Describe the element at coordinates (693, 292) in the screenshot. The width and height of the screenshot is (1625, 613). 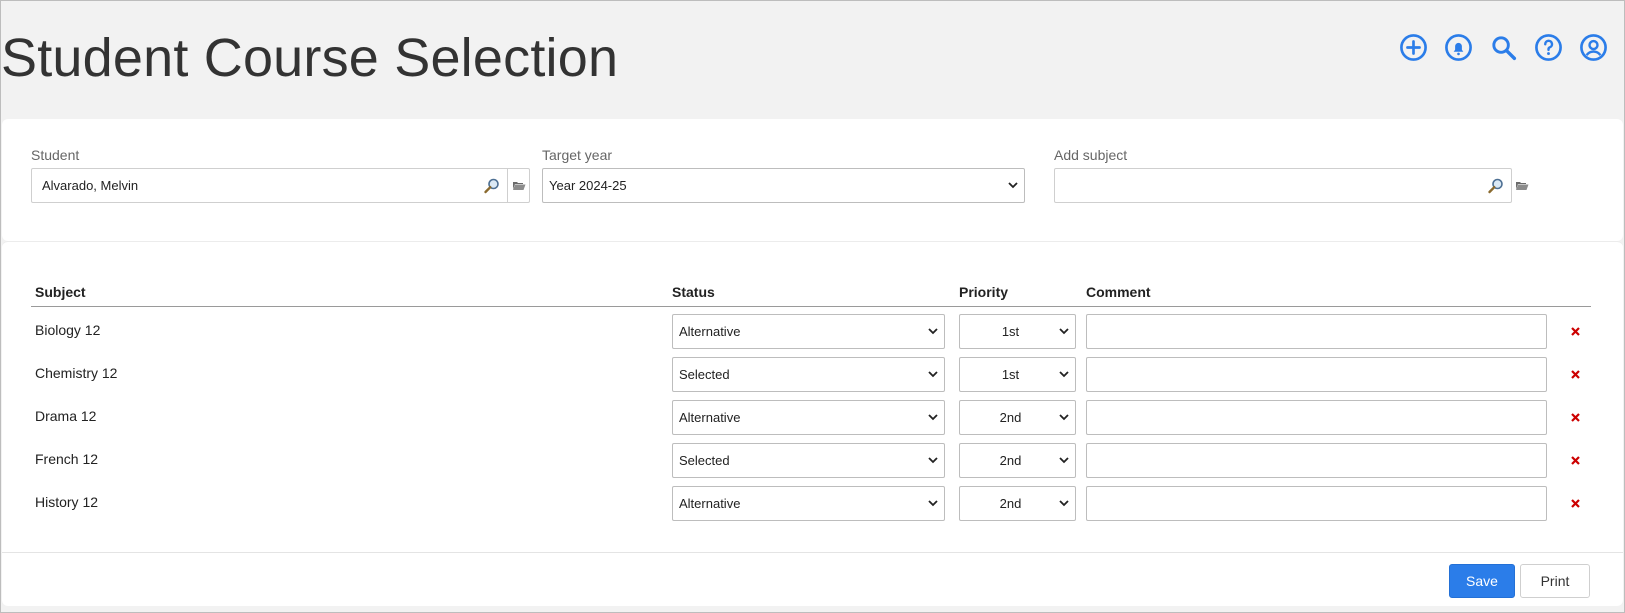
I see `column-header-status: Status` at that location.